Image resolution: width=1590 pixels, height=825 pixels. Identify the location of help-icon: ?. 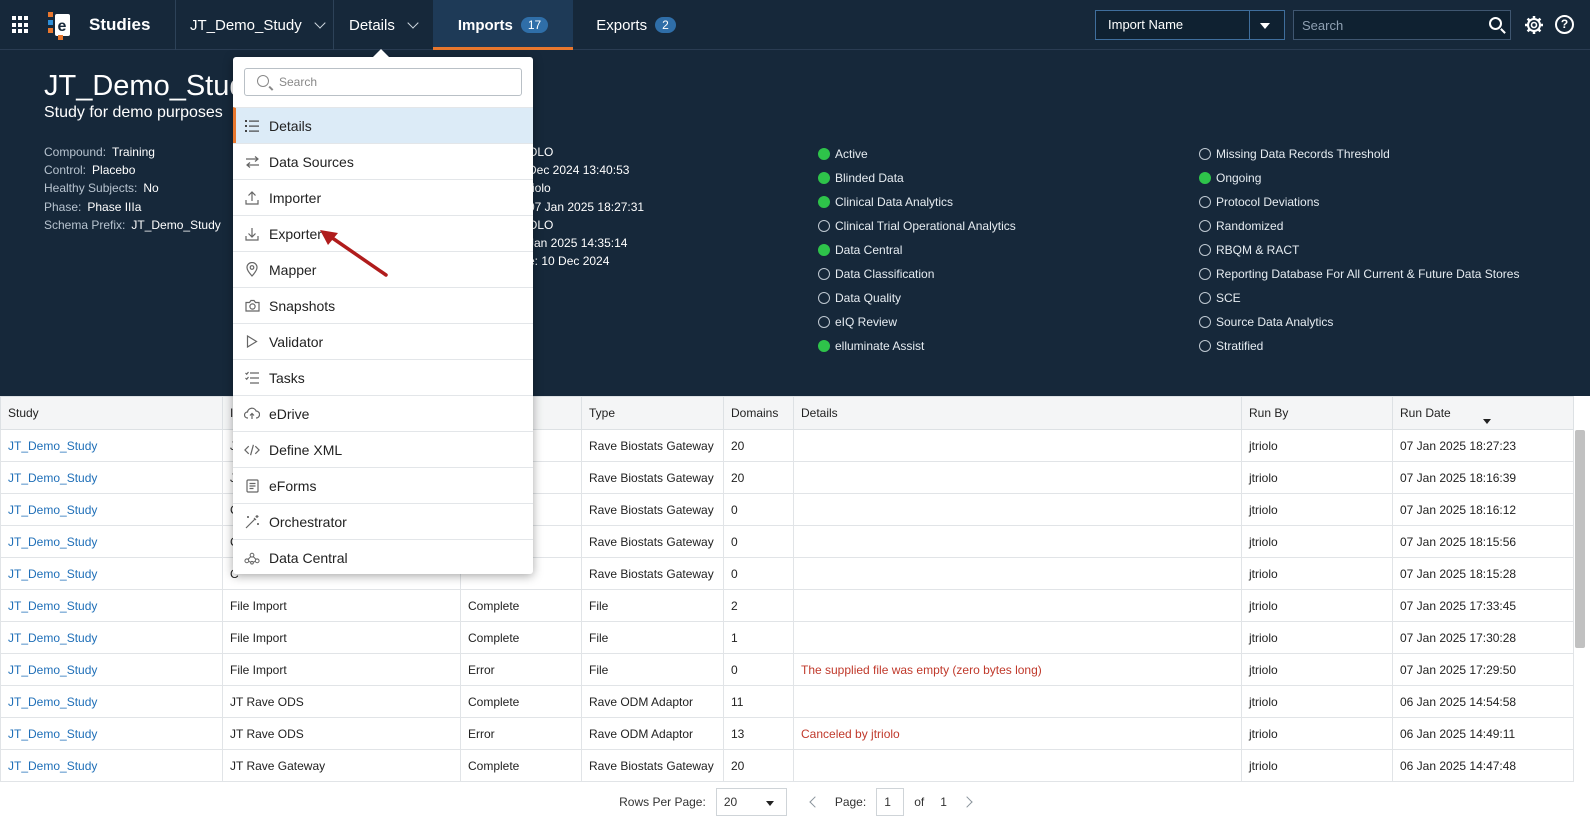
(1564, 24).